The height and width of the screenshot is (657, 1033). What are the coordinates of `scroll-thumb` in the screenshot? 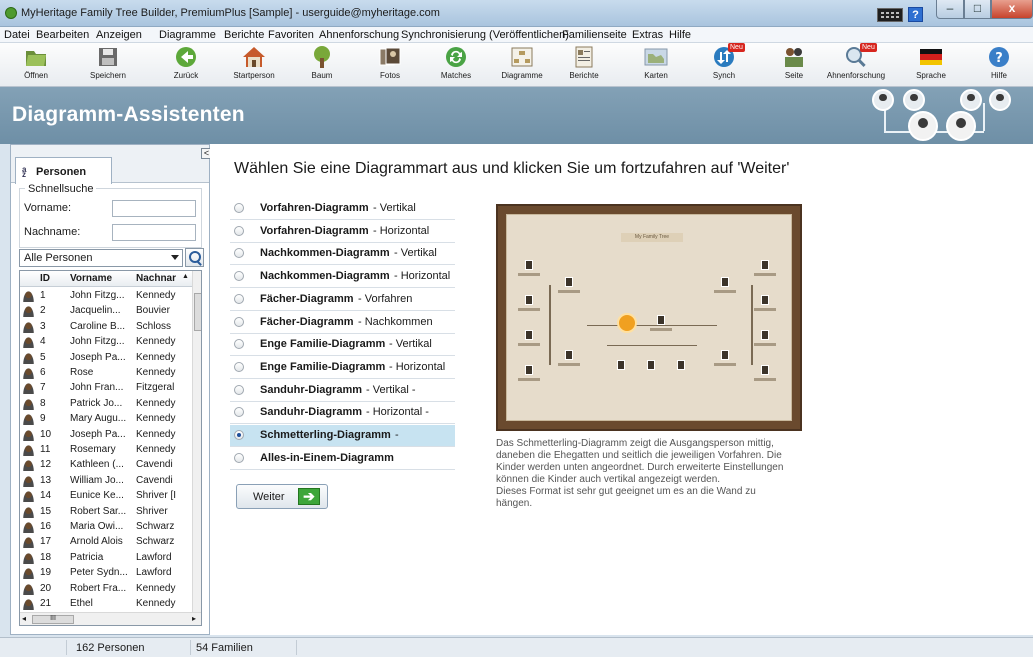 It's located at (197, 312).